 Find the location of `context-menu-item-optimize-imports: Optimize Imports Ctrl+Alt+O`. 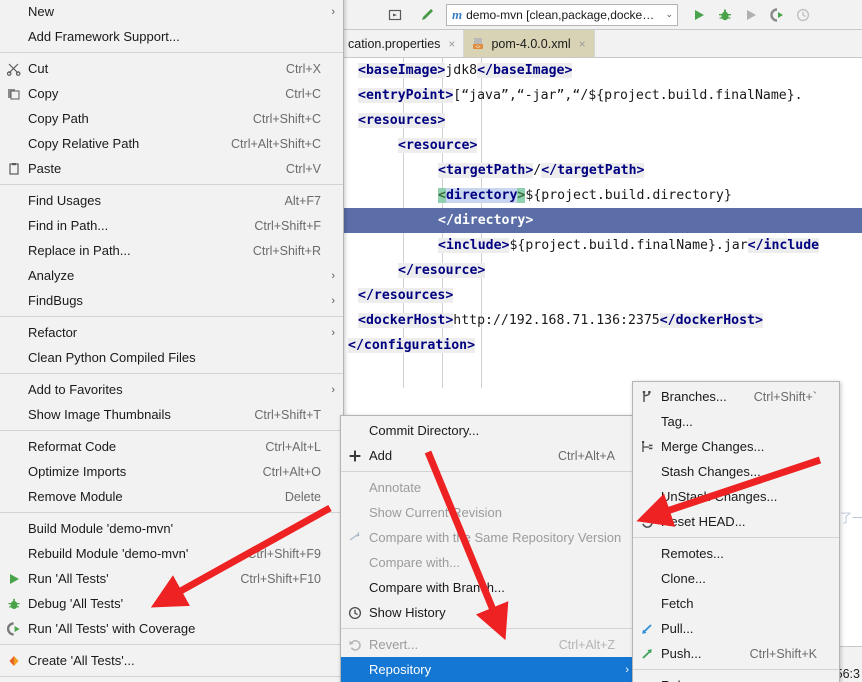

context-menu-item-optimize-imports: Optimize Imports Ctrl+Alt+O is located at coordinates (171, 471).